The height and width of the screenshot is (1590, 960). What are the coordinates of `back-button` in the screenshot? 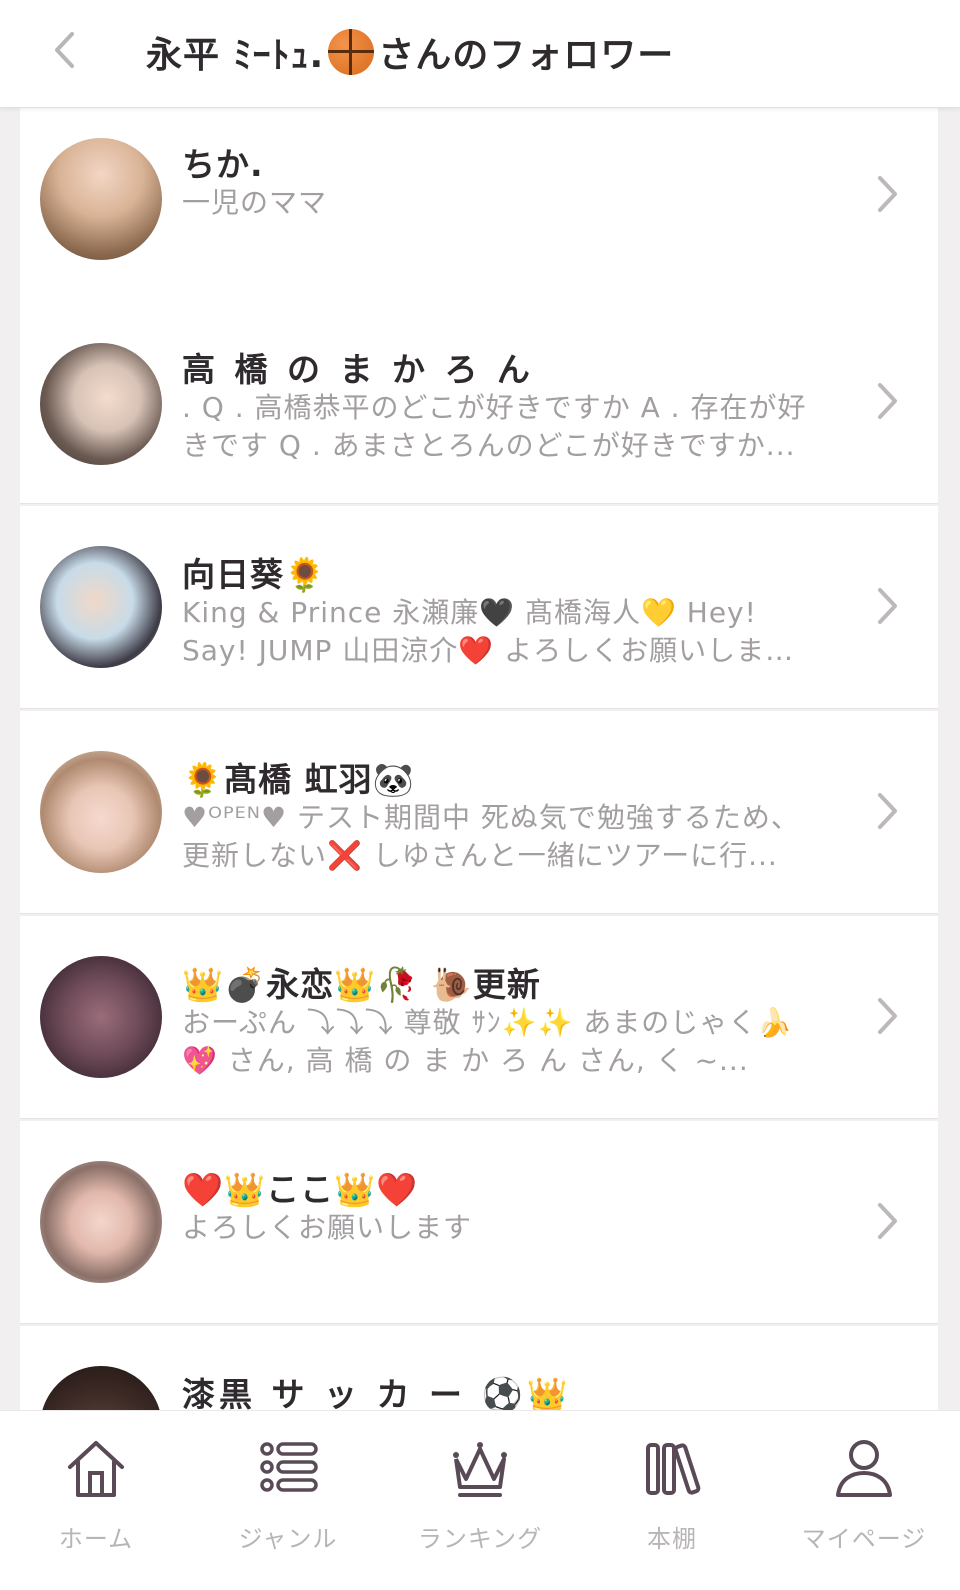 It's located at (64, 50).